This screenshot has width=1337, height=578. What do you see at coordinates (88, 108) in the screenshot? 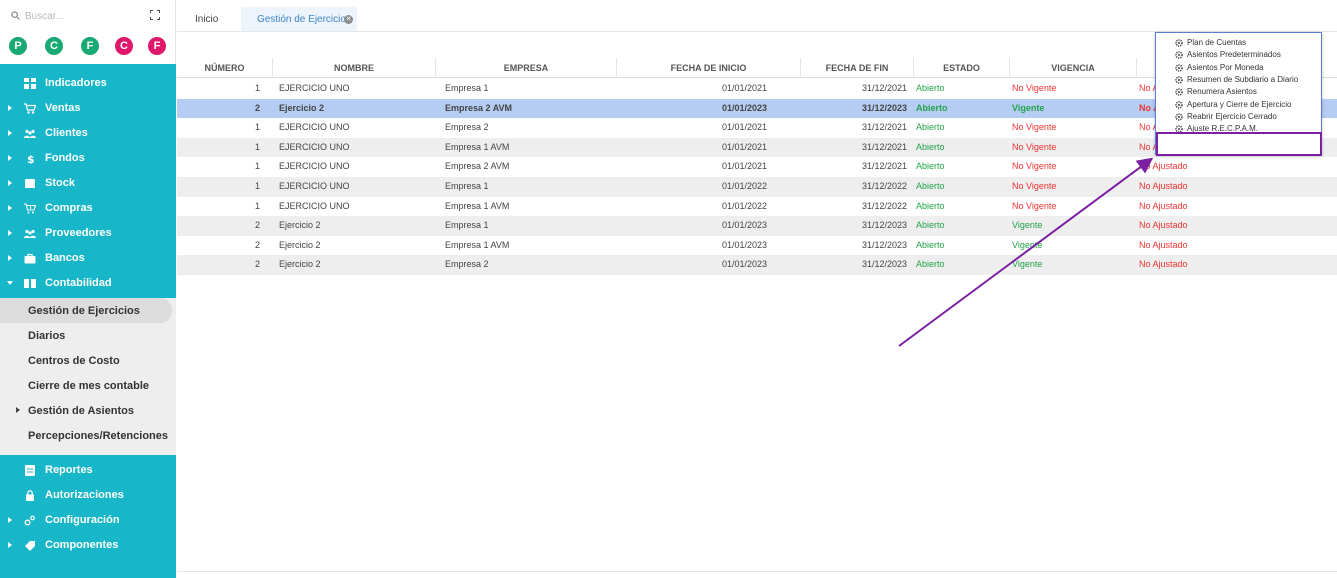
I see `sidebar-item-ventas: Ventas` at bounding box center [88, 108].